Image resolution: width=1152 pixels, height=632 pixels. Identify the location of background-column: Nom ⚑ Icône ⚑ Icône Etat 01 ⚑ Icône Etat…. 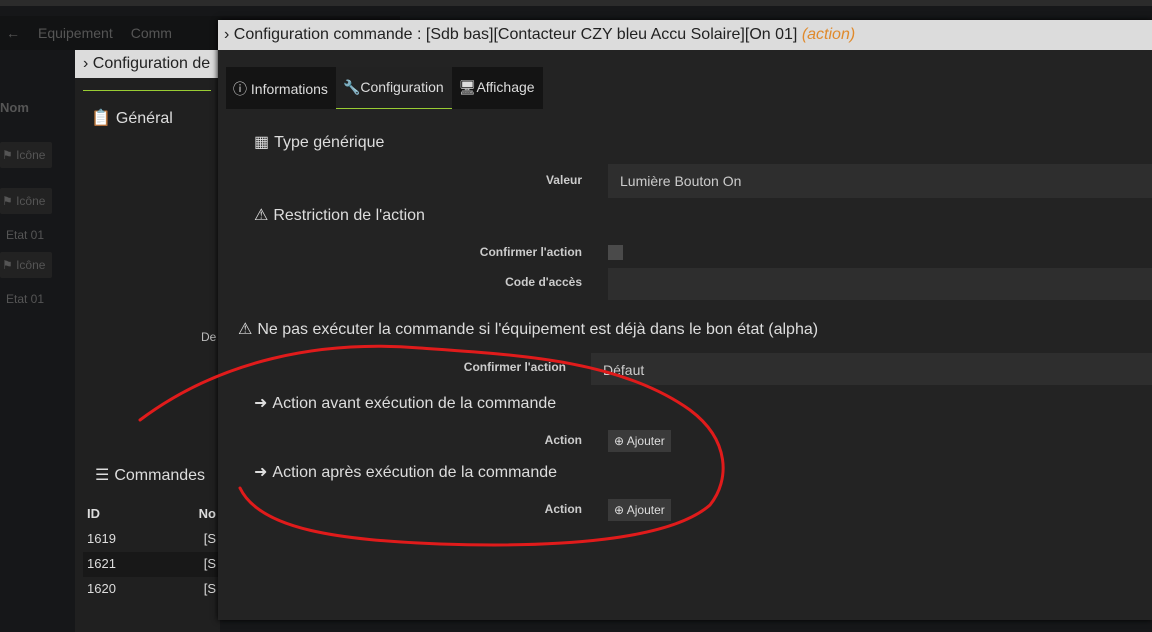
(37, 341).